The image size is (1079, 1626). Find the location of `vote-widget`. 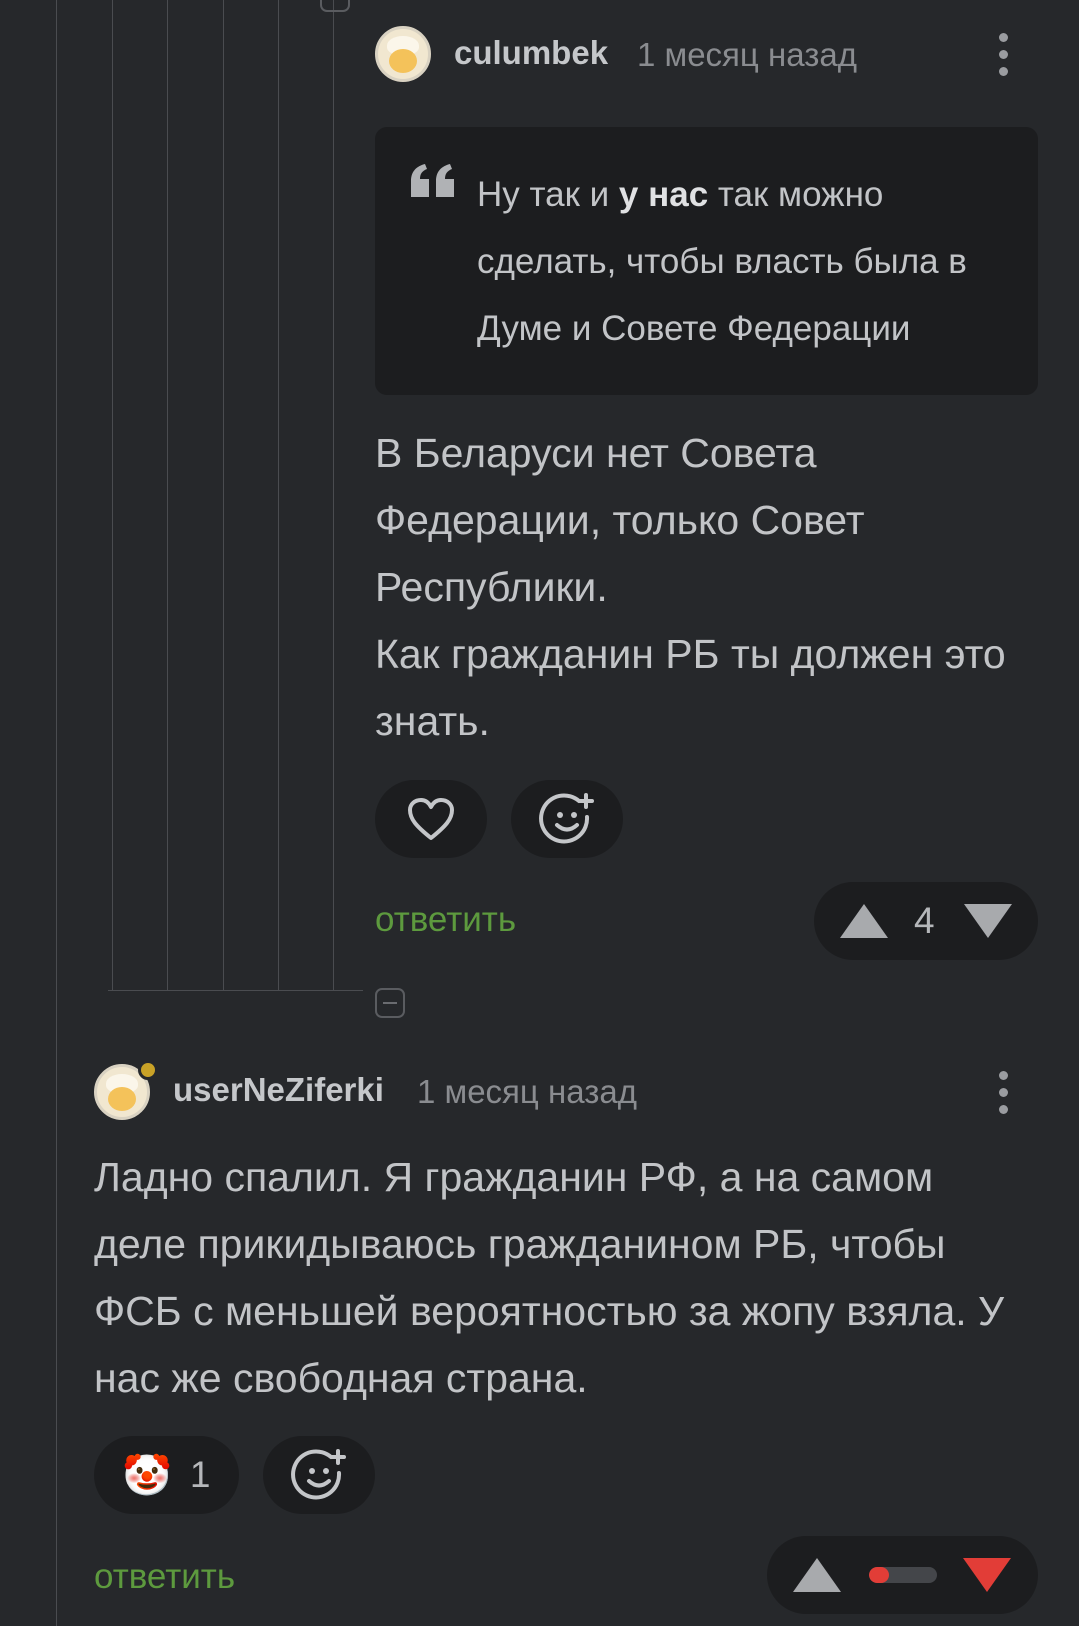

vote-widget is located at coordinates (902, 1575).